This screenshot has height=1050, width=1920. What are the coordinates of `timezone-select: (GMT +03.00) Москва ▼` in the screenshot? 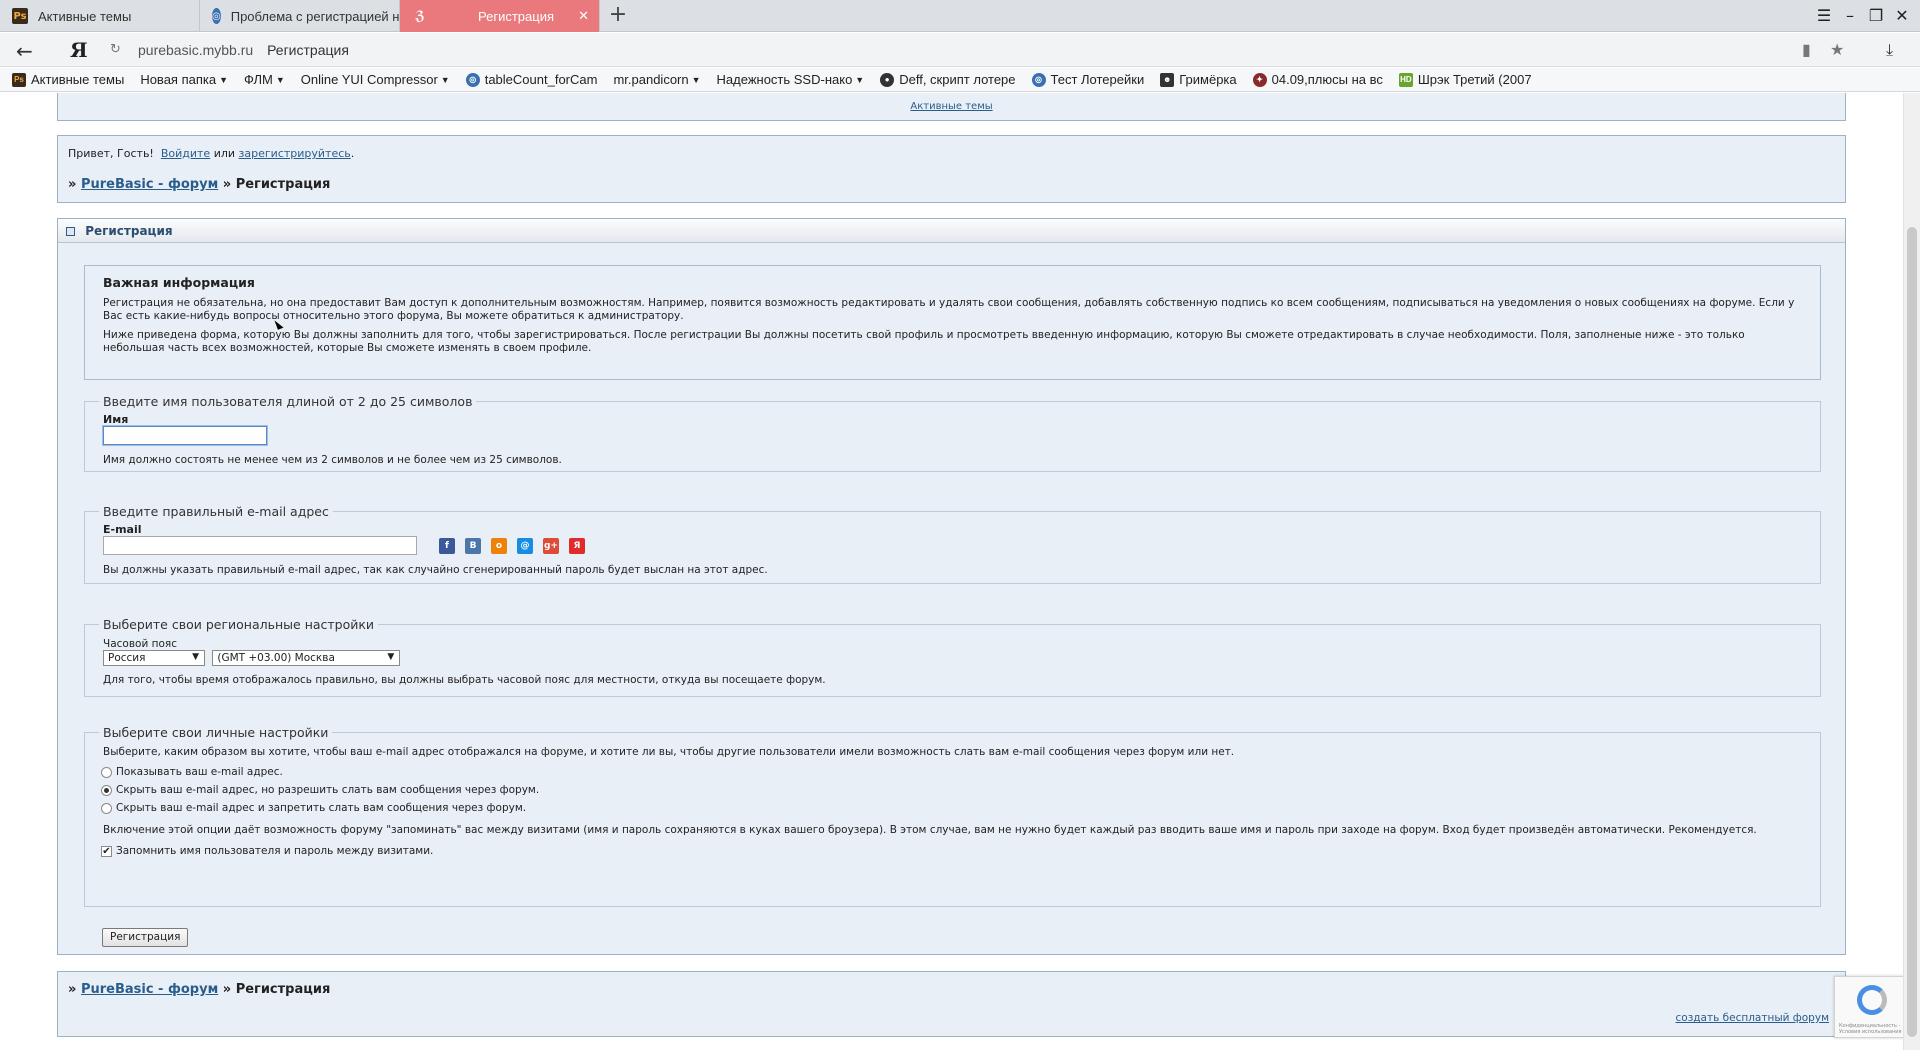 It's located at (306, 658).